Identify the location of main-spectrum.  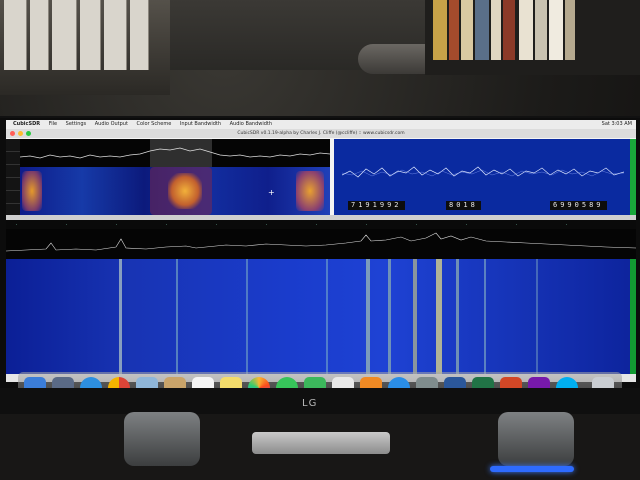
(321, 244).